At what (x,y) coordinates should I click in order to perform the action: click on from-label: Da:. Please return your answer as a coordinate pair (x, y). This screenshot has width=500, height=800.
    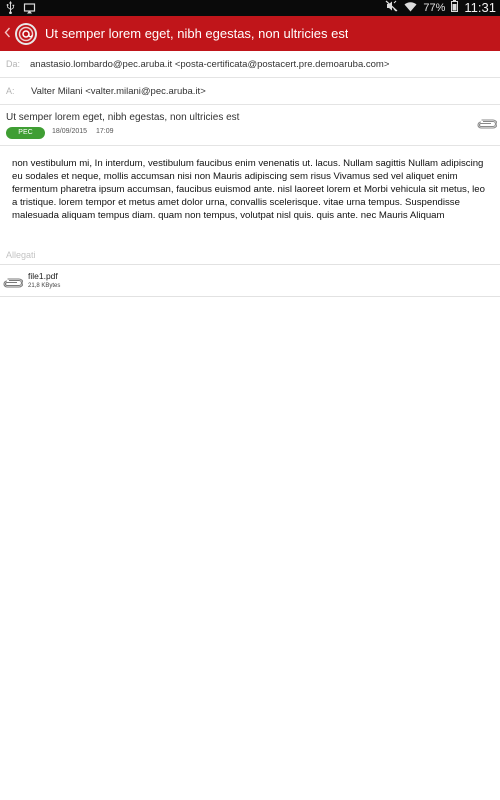
    Looking at the image, I should click on (13, 64).